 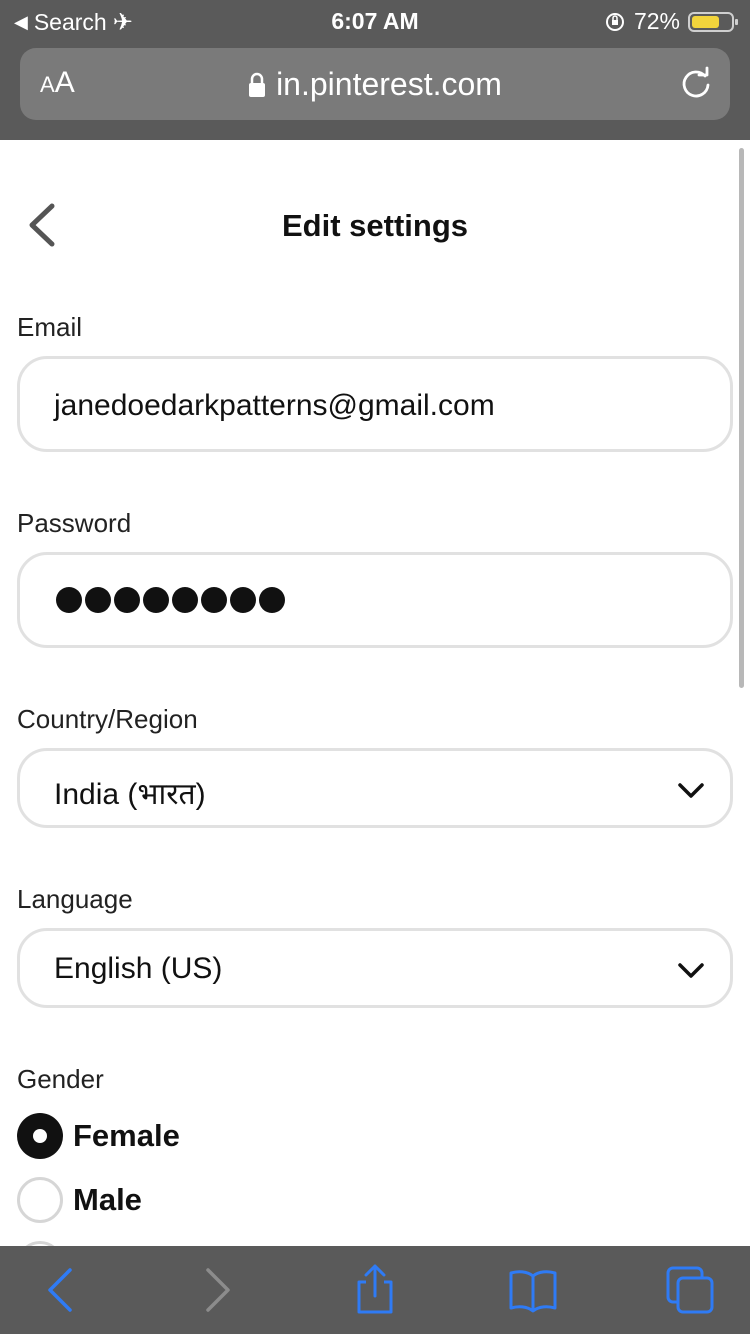 I want to click on page-title: Edit settings, so click(x=374, y=225).